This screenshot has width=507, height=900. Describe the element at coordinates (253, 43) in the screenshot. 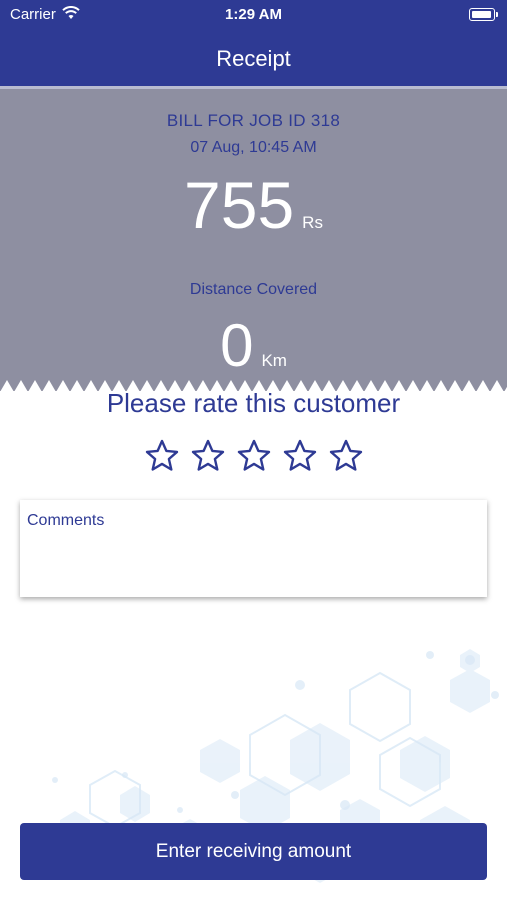

I see `app-header: Carrier 1:29 AM Receipt` at that location.